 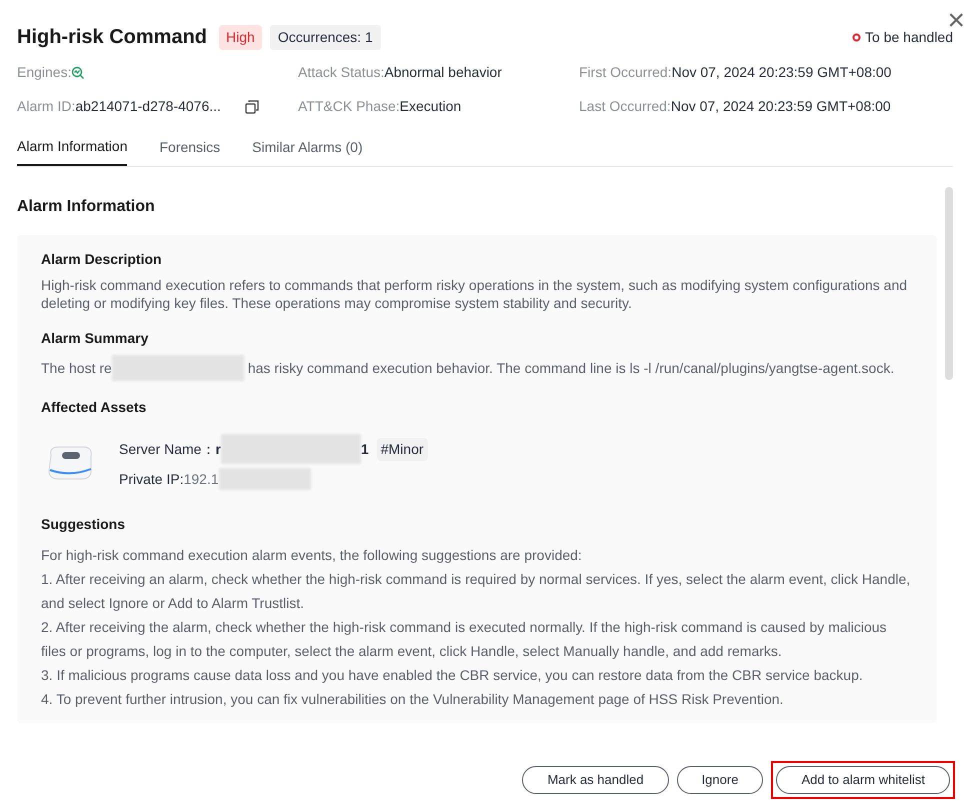 What do you see at coordinates (443, 72) in the screenshot?
I see `meta-value: Abnormal behavior` at bounding box center [443, 72].